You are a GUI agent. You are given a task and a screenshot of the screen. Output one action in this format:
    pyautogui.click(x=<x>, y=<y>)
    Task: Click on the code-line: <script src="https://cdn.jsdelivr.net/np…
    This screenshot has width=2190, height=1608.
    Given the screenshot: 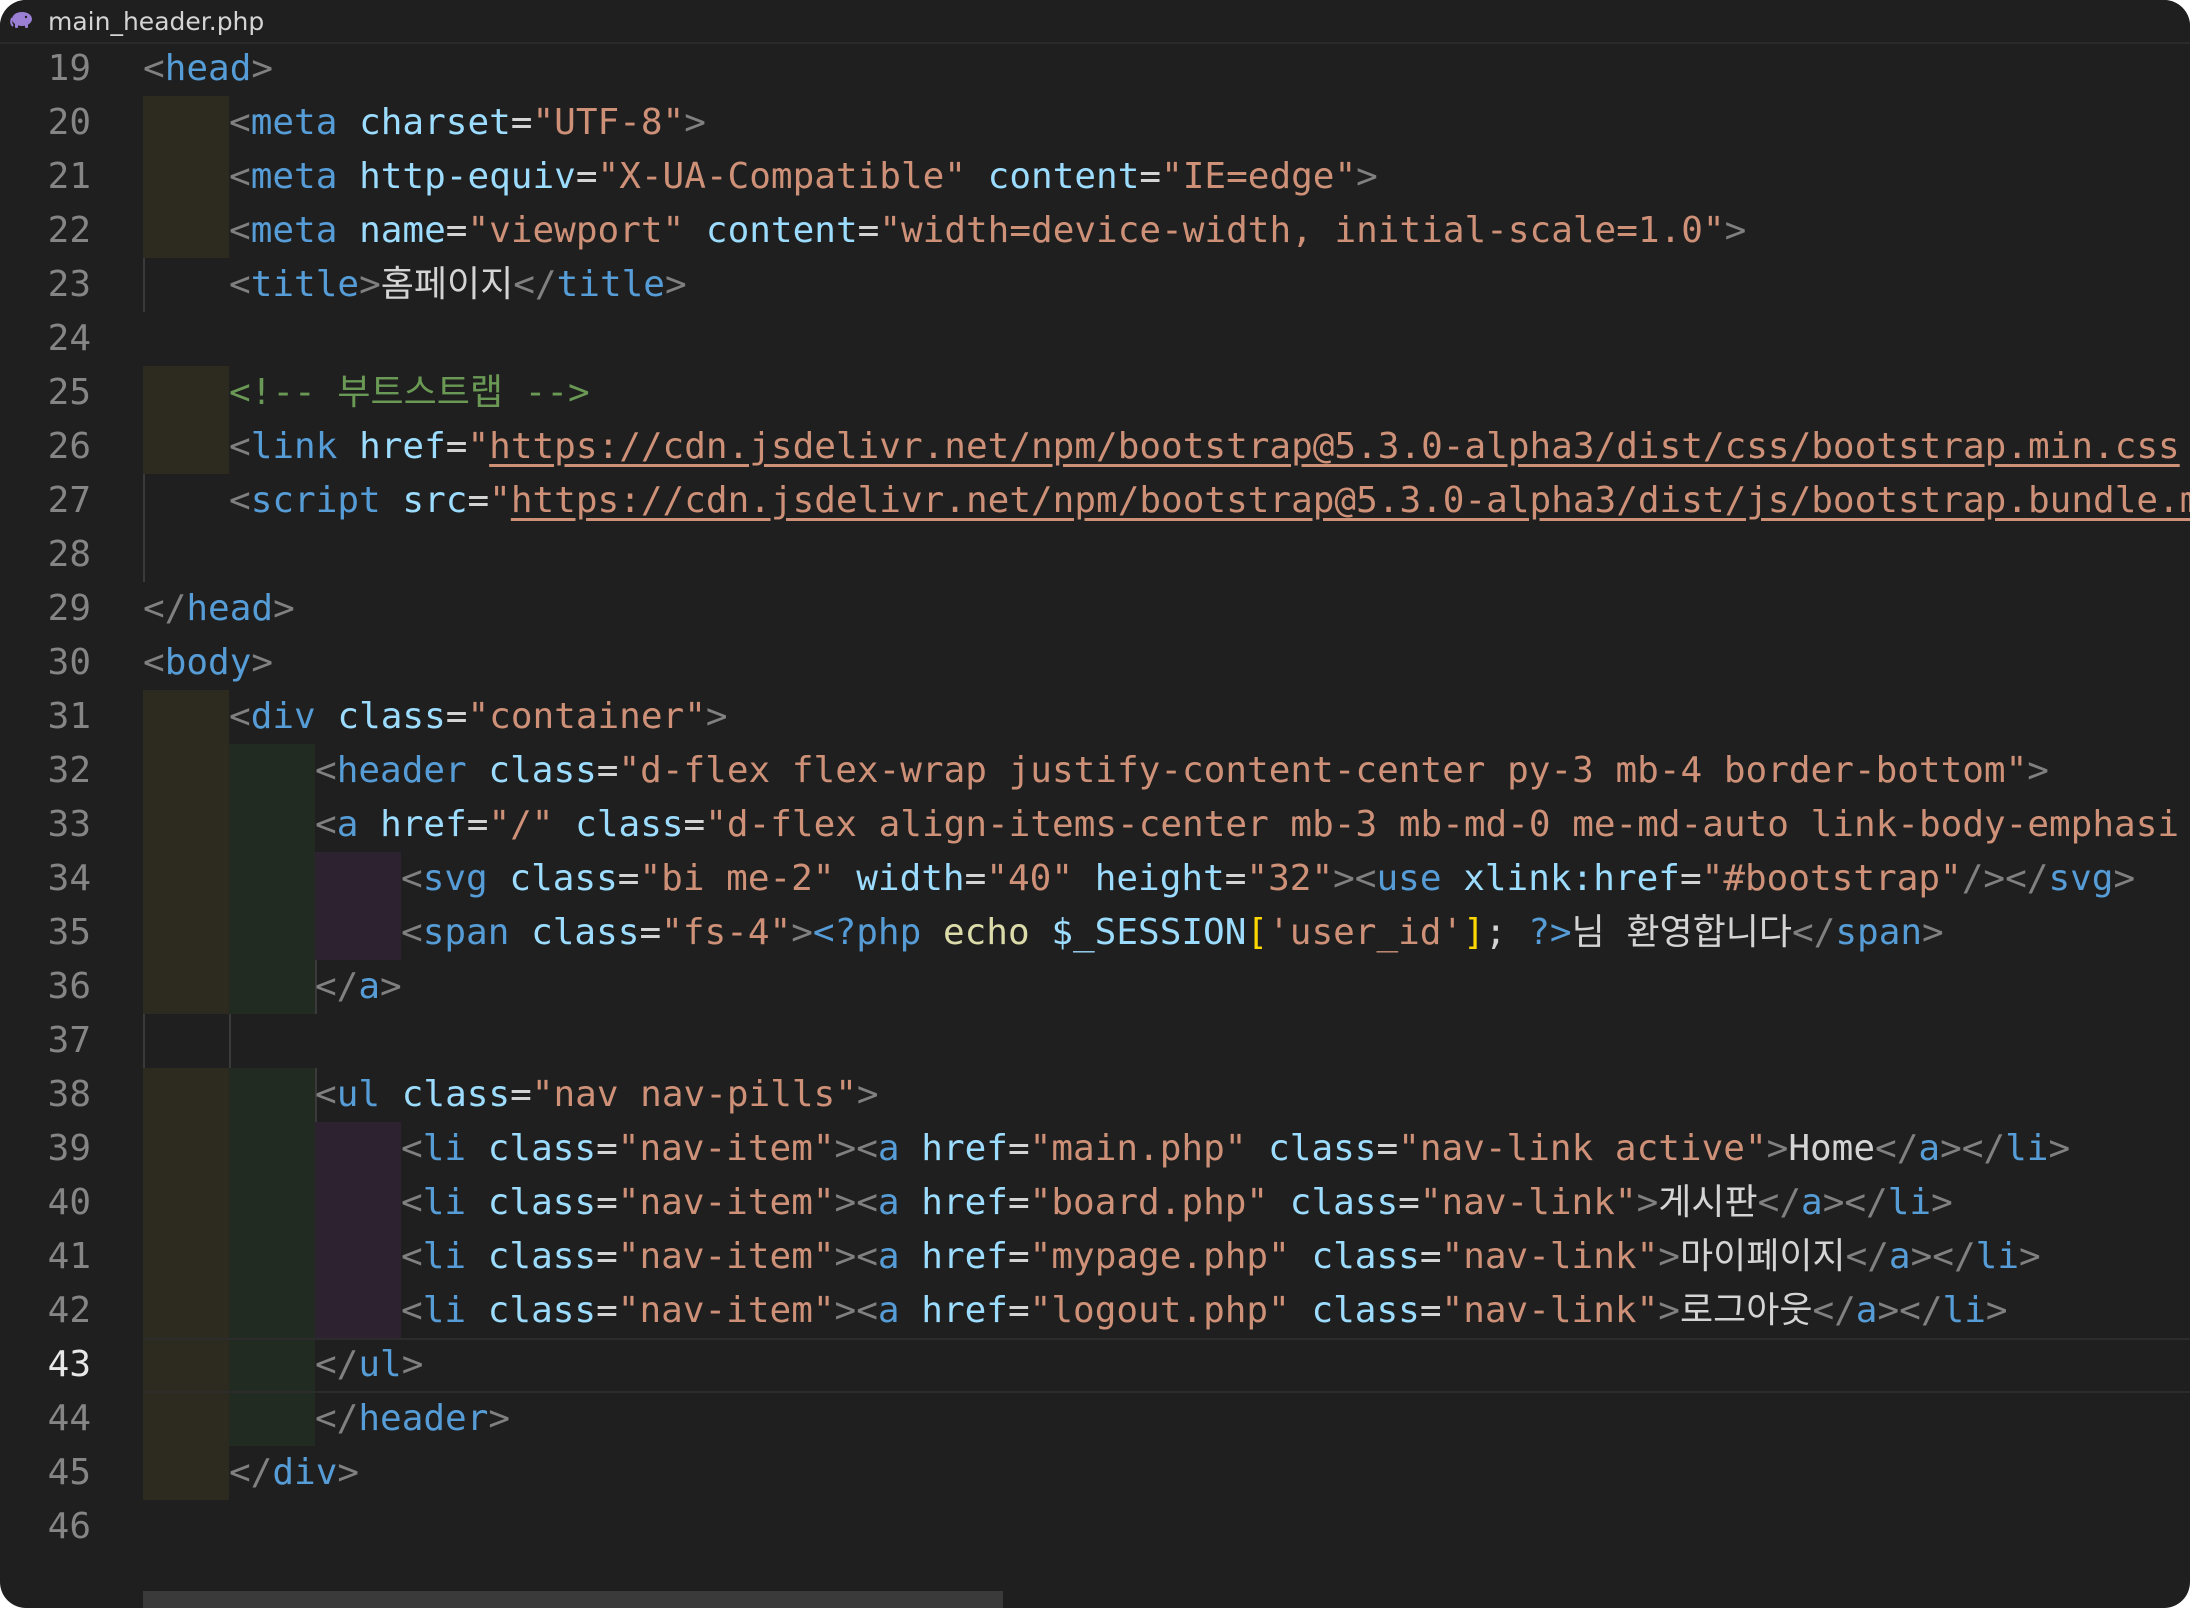 What is the action you would take?
    pyautogui.click(x=1209, y=501)
    